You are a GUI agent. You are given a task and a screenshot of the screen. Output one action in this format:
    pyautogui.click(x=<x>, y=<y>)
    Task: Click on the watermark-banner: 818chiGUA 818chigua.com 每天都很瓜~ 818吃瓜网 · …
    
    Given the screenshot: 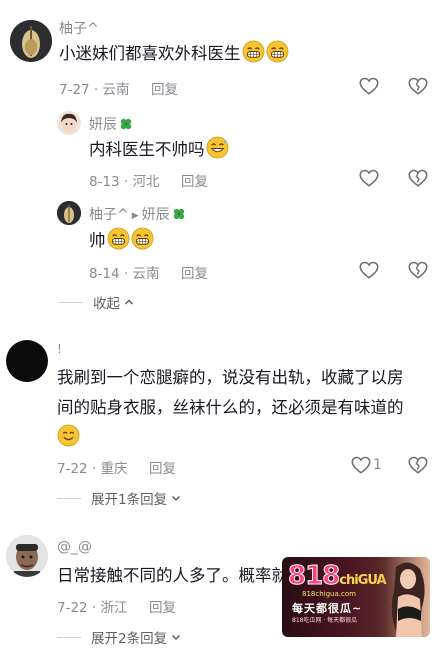 What is the action you would take?
    pyautogui.click(x=356, y=597)
    